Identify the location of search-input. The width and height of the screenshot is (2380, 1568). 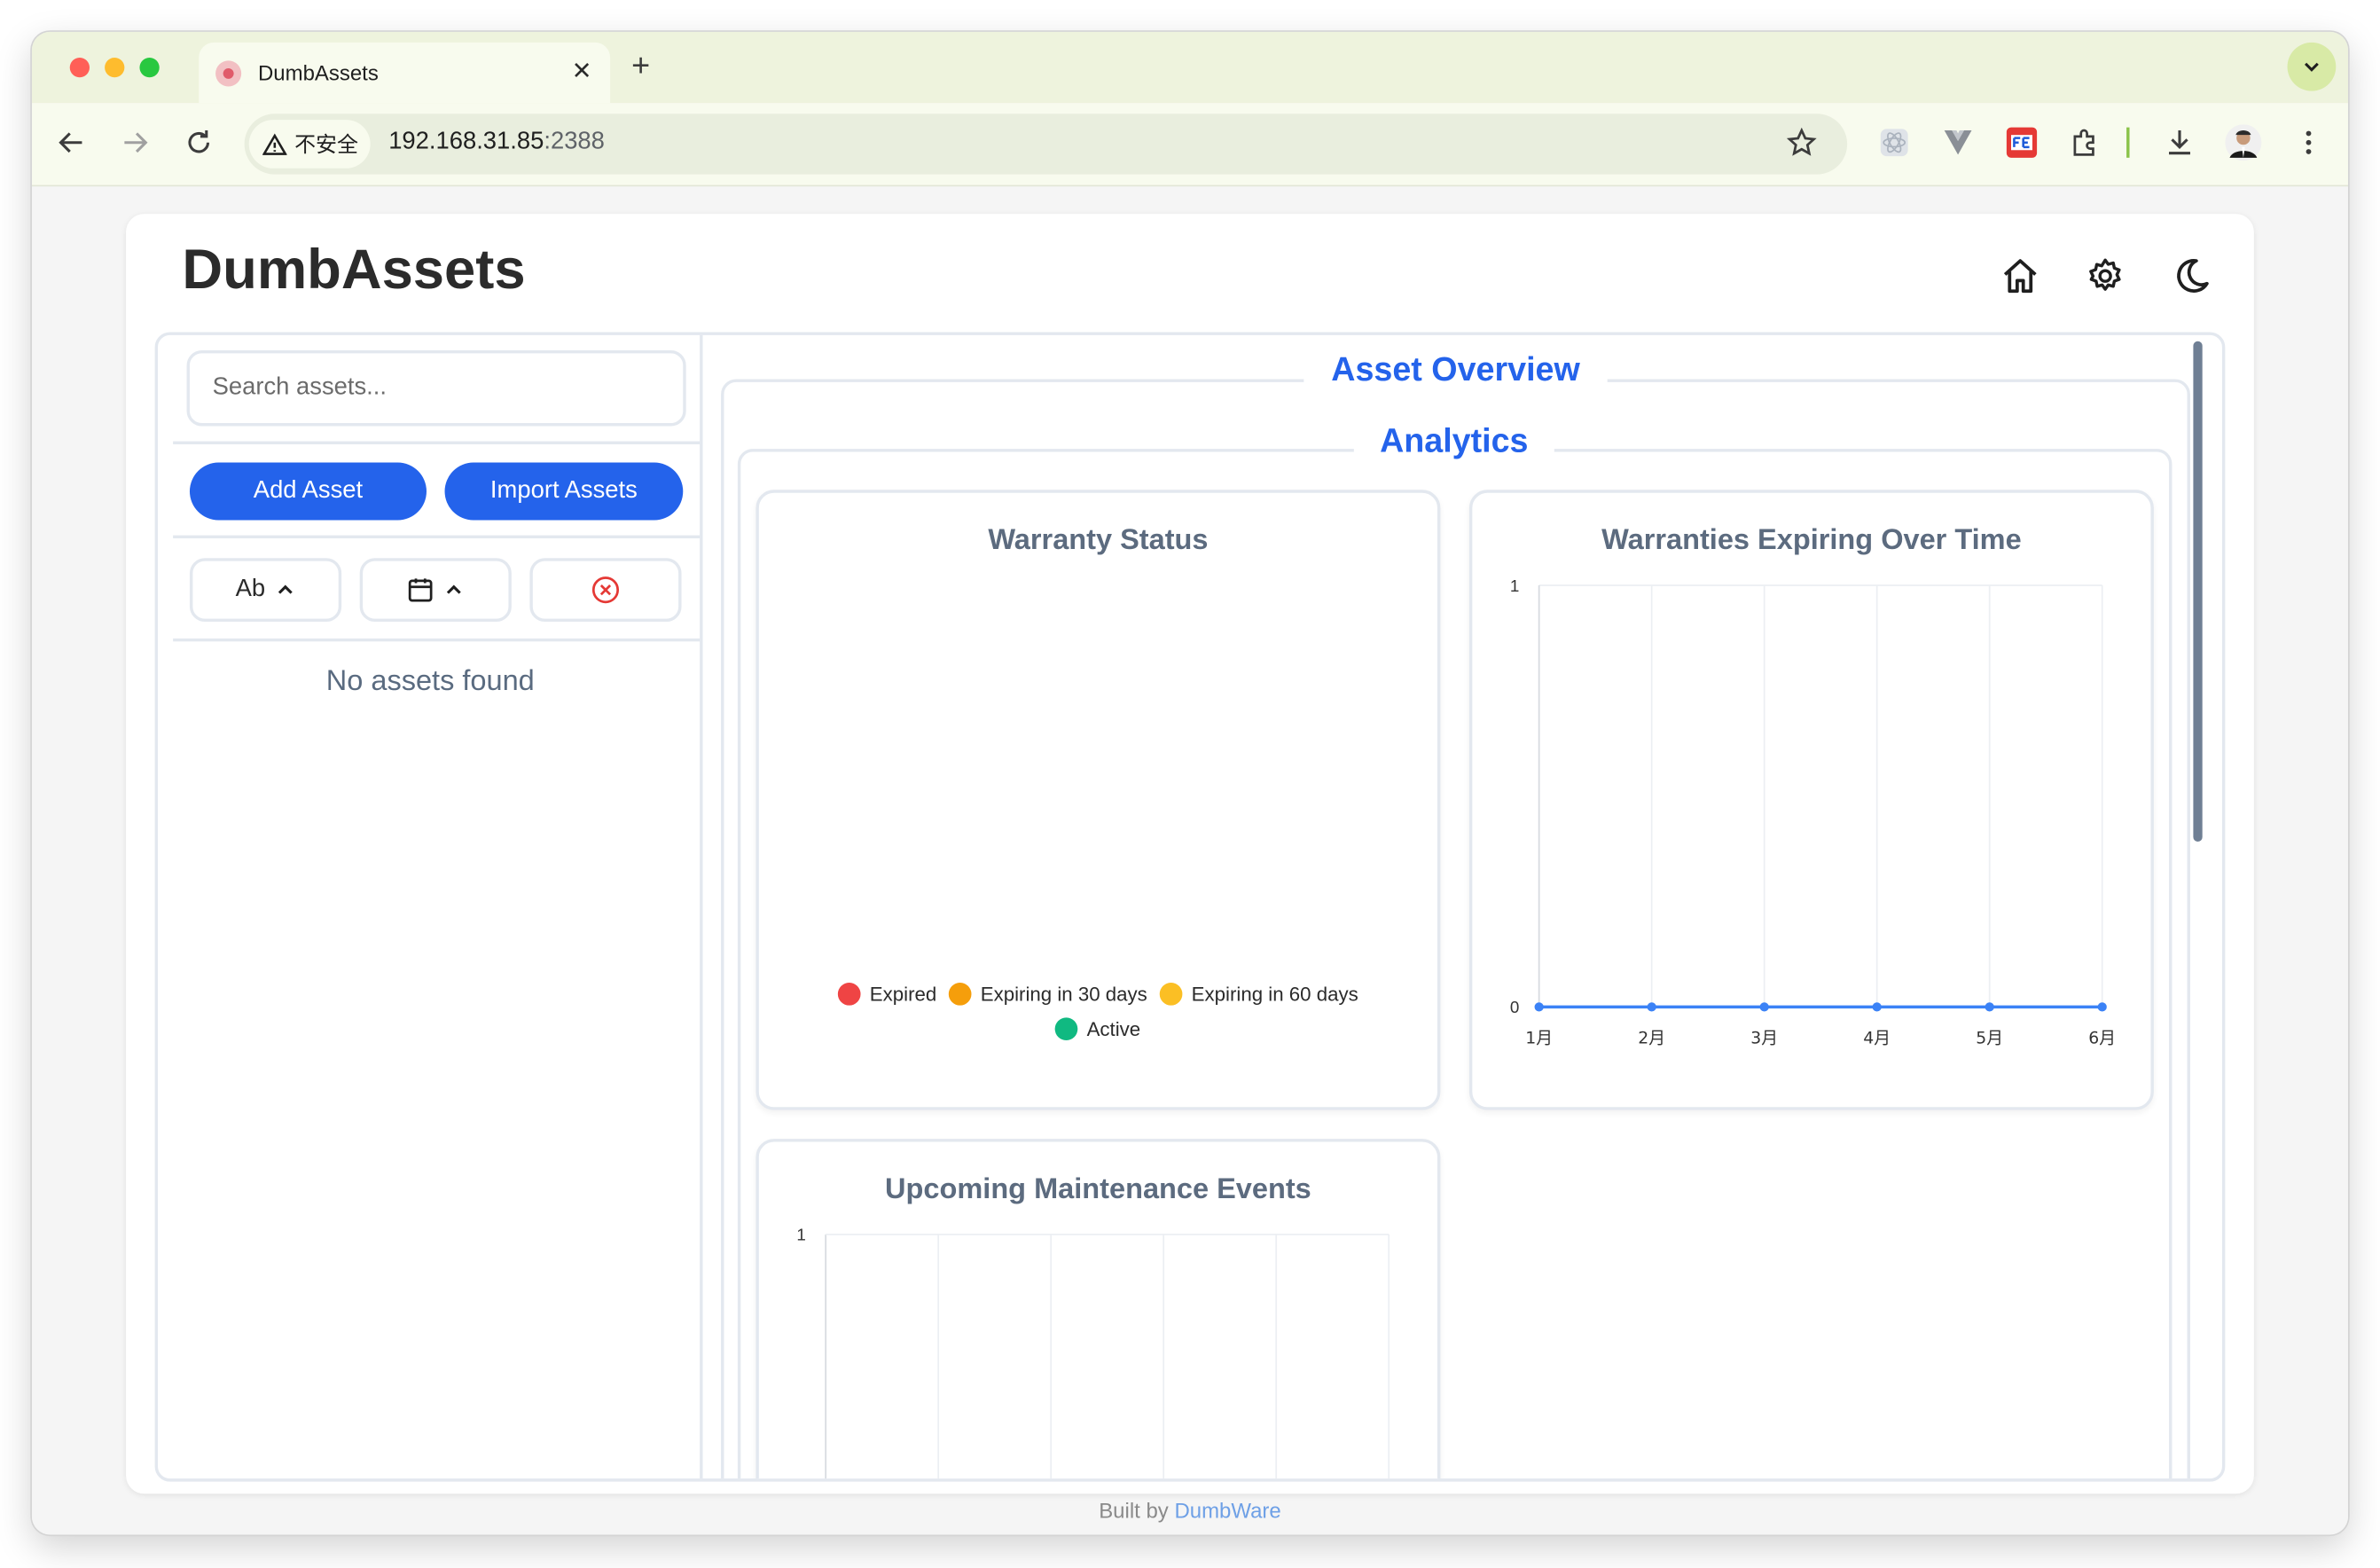
(436, 388).